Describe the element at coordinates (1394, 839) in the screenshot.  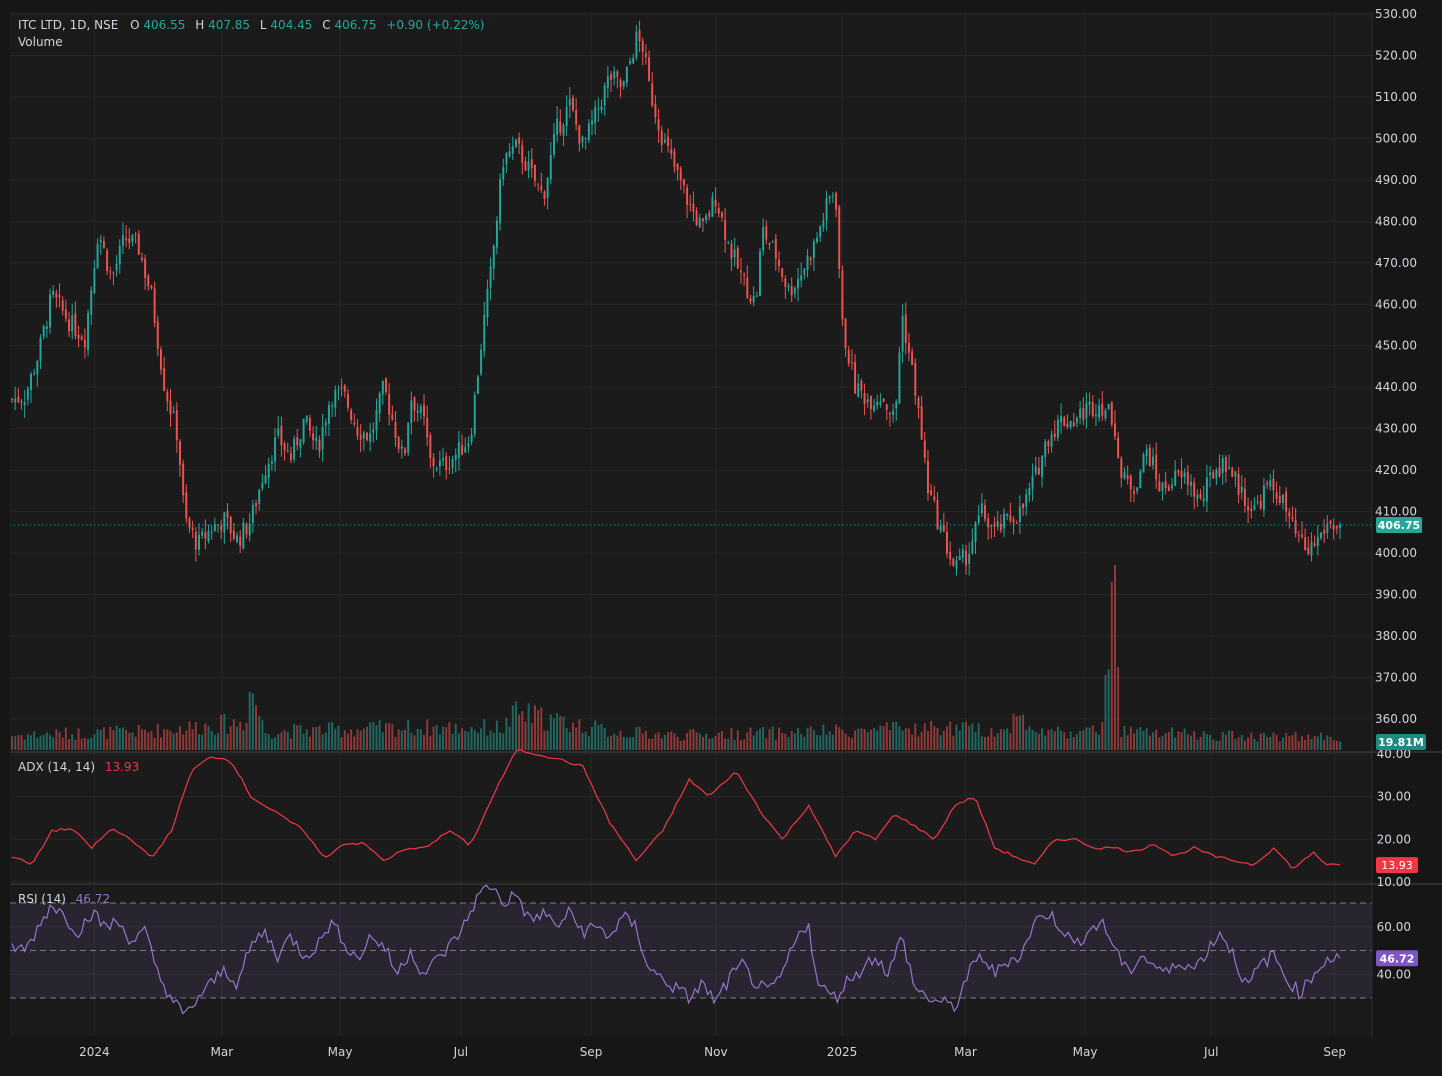
I see `adx-axis-label: 20.00` at that location.